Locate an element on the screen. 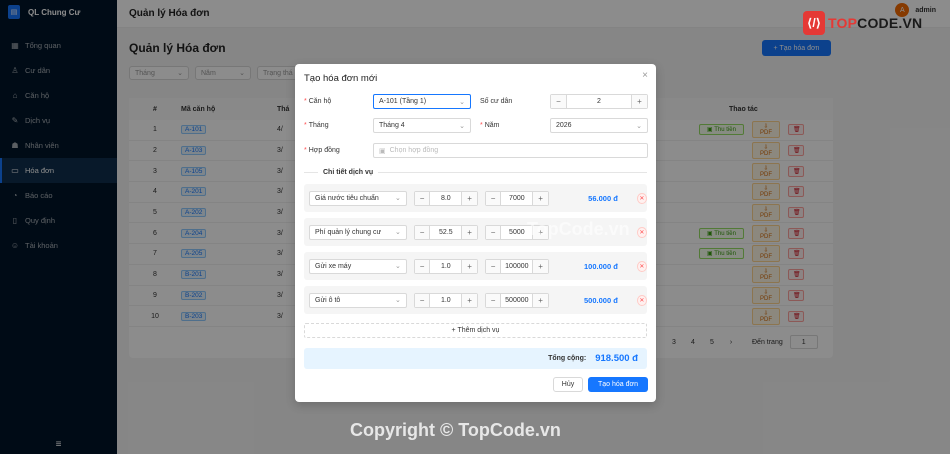 The image size is (950, 454). price-value: 500000 is located at coordinates (517, 300).